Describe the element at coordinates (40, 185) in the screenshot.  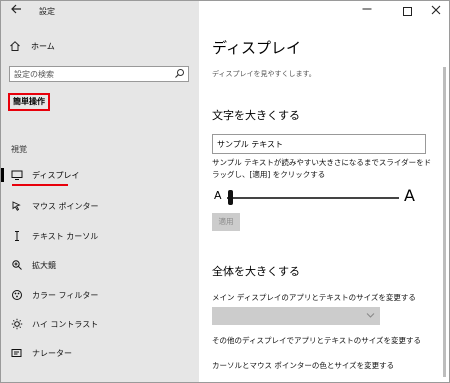
I see `highlight-underline` at that location.